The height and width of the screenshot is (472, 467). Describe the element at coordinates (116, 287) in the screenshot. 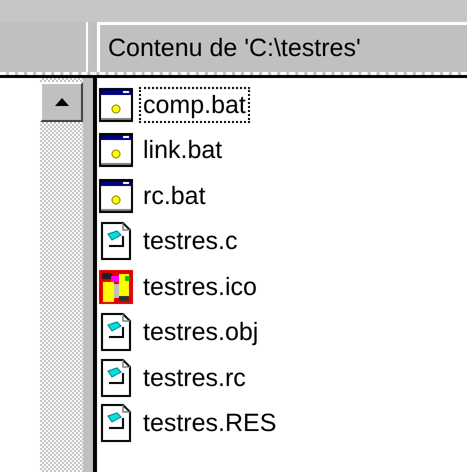

I see `colorful-icon` at that location.